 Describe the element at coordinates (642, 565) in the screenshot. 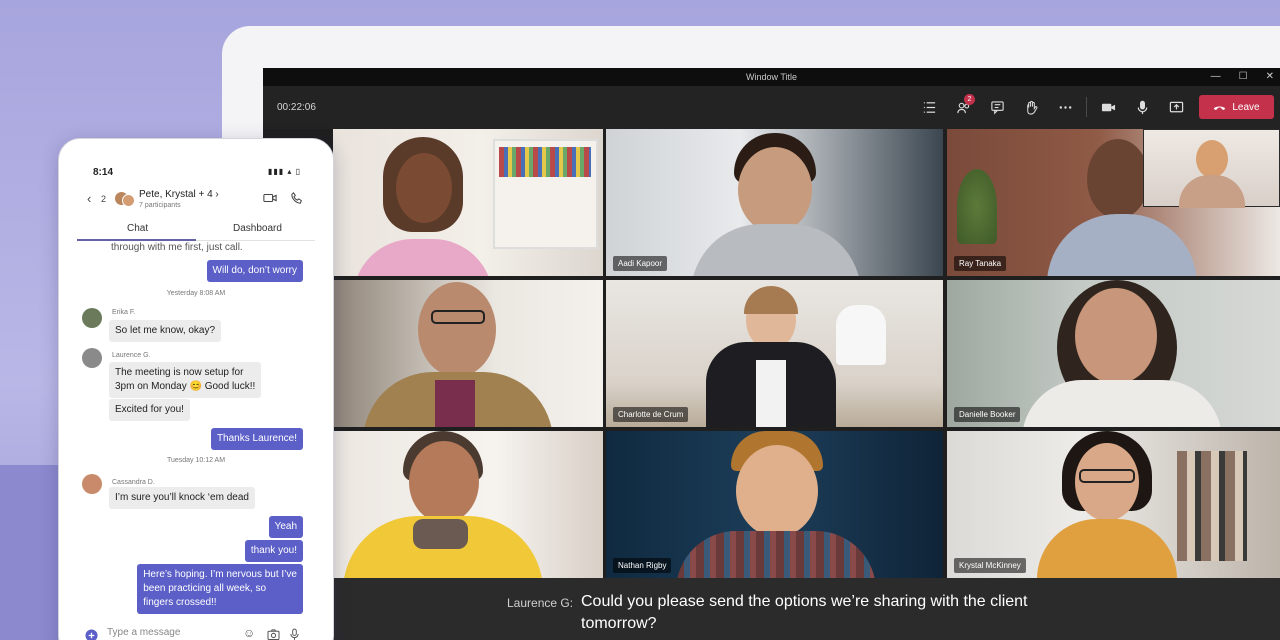

I see `participant-name: Nathan Rigby` at that location.